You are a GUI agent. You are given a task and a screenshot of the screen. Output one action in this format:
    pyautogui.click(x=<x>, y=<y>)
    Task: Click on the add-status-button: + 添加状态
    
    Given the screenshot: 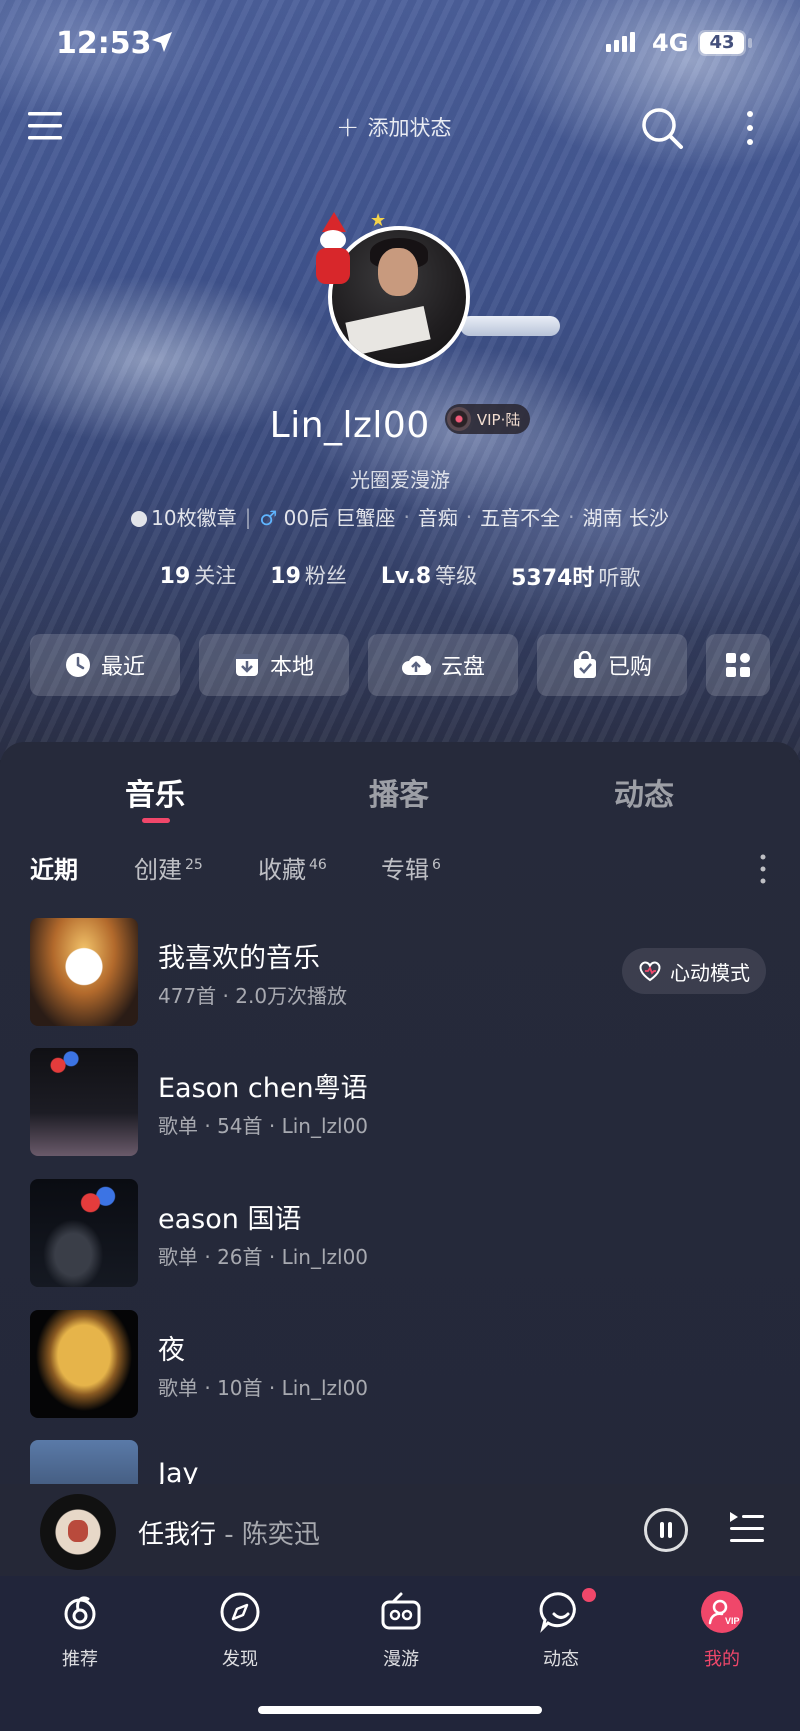 What is the action you would take?
    pyautogui.click(x=393, y=127)
    